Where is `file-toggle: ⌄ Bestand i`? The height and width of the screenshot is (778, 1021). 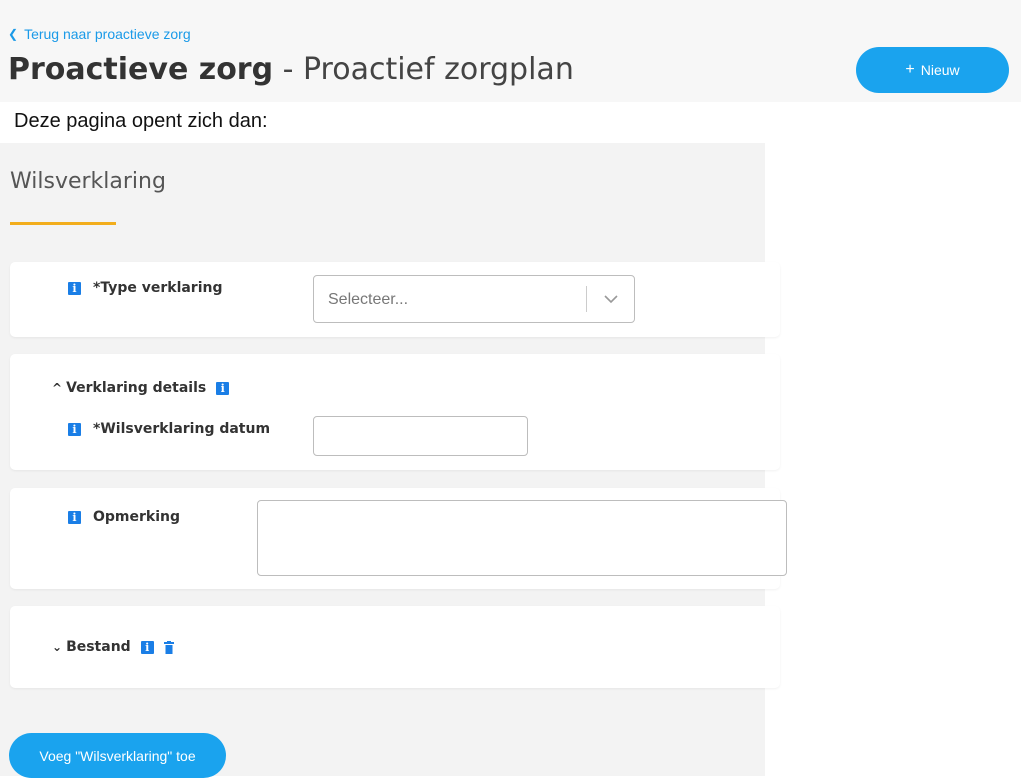 file-toggle: ⌄ Bestand i is located at coordinates (113, 647).